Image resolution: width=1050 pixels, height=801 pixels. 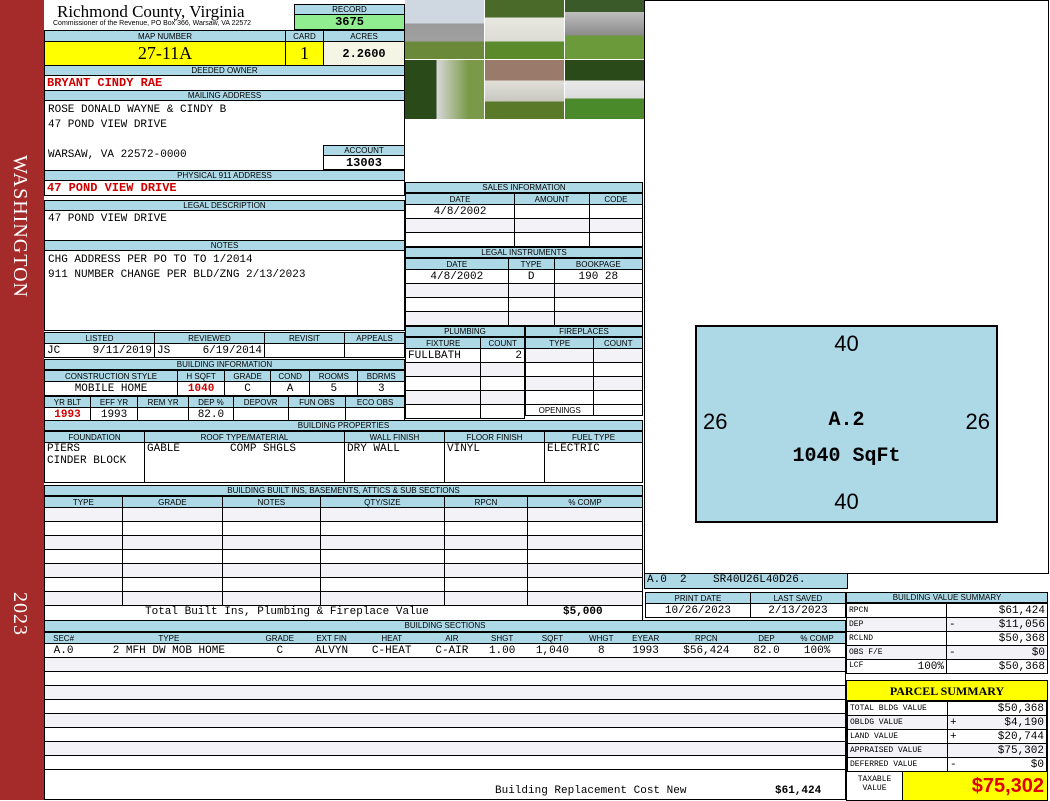 What do you see at coordinates (856, 624) in the screenshot?
I see `summary-key: DEP` at bounding box center [856, 624].